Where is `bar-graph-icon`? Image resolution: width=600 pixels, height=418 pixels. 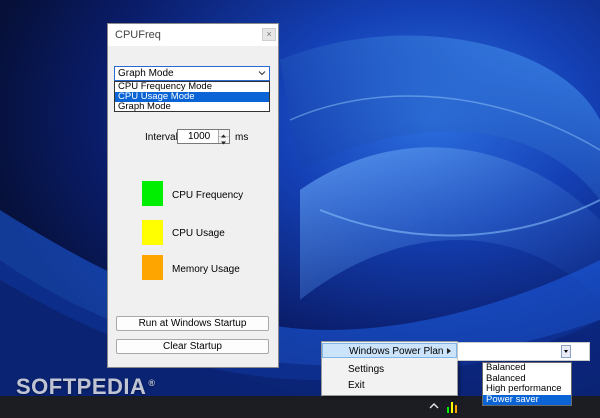 bar-graph-icon is located at coordinates (453, 406).